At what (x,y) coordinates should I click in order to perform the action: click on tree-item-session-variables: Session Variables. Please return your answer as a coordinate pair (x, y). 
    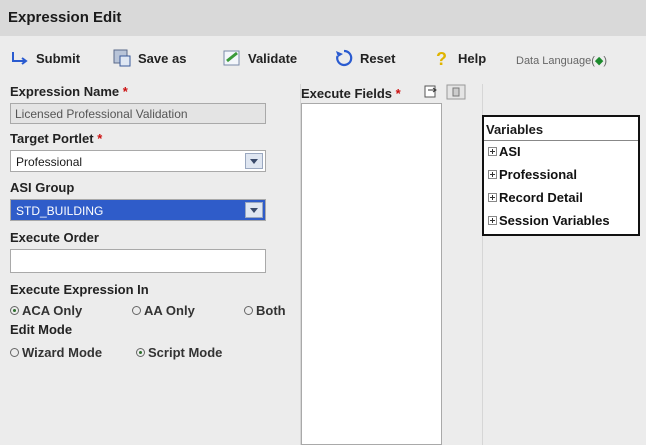
    Looking at the image, I should click on (549, 220).